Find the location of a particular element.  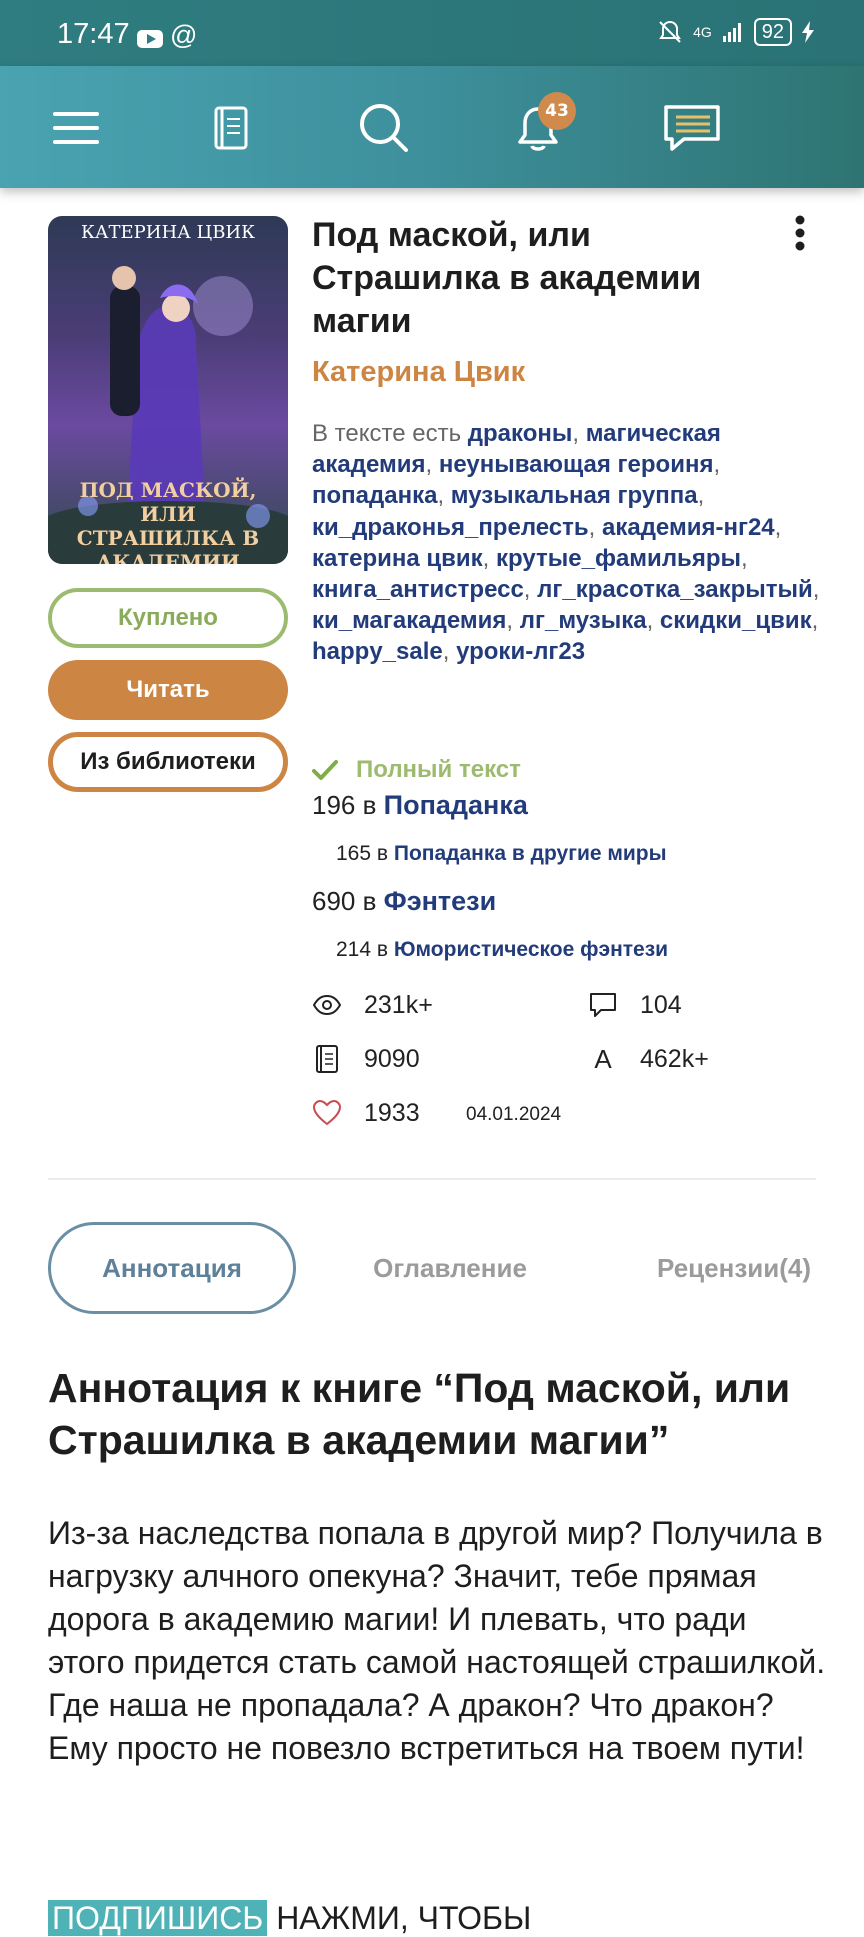

subscribe-text: НАЖМИ, ЧТОБЫ is located at coordinates (404, 1918).